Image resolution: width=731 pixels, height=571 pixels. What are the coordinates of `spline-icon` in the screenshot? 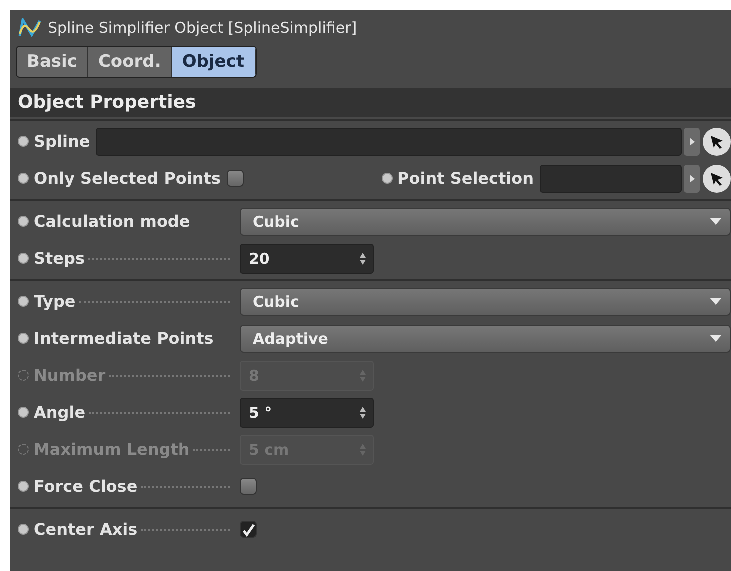 It's located at (30, 28).